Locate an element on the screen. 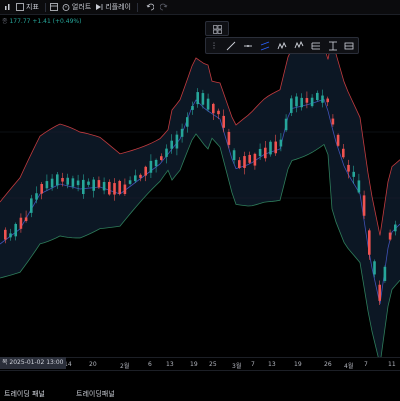  undo-button is located at coordinates (150, 7).